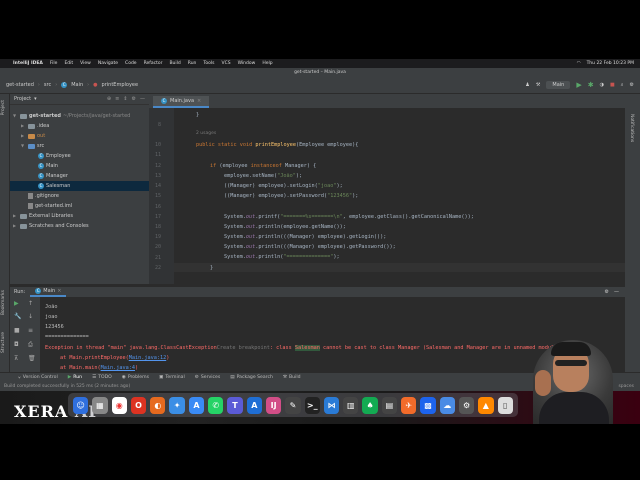 The width and height of the screenshot is (640, 480). Describe the element at coordinates (119, 405) in the screenshot. I see `chrome-icon: ◉` at that location.